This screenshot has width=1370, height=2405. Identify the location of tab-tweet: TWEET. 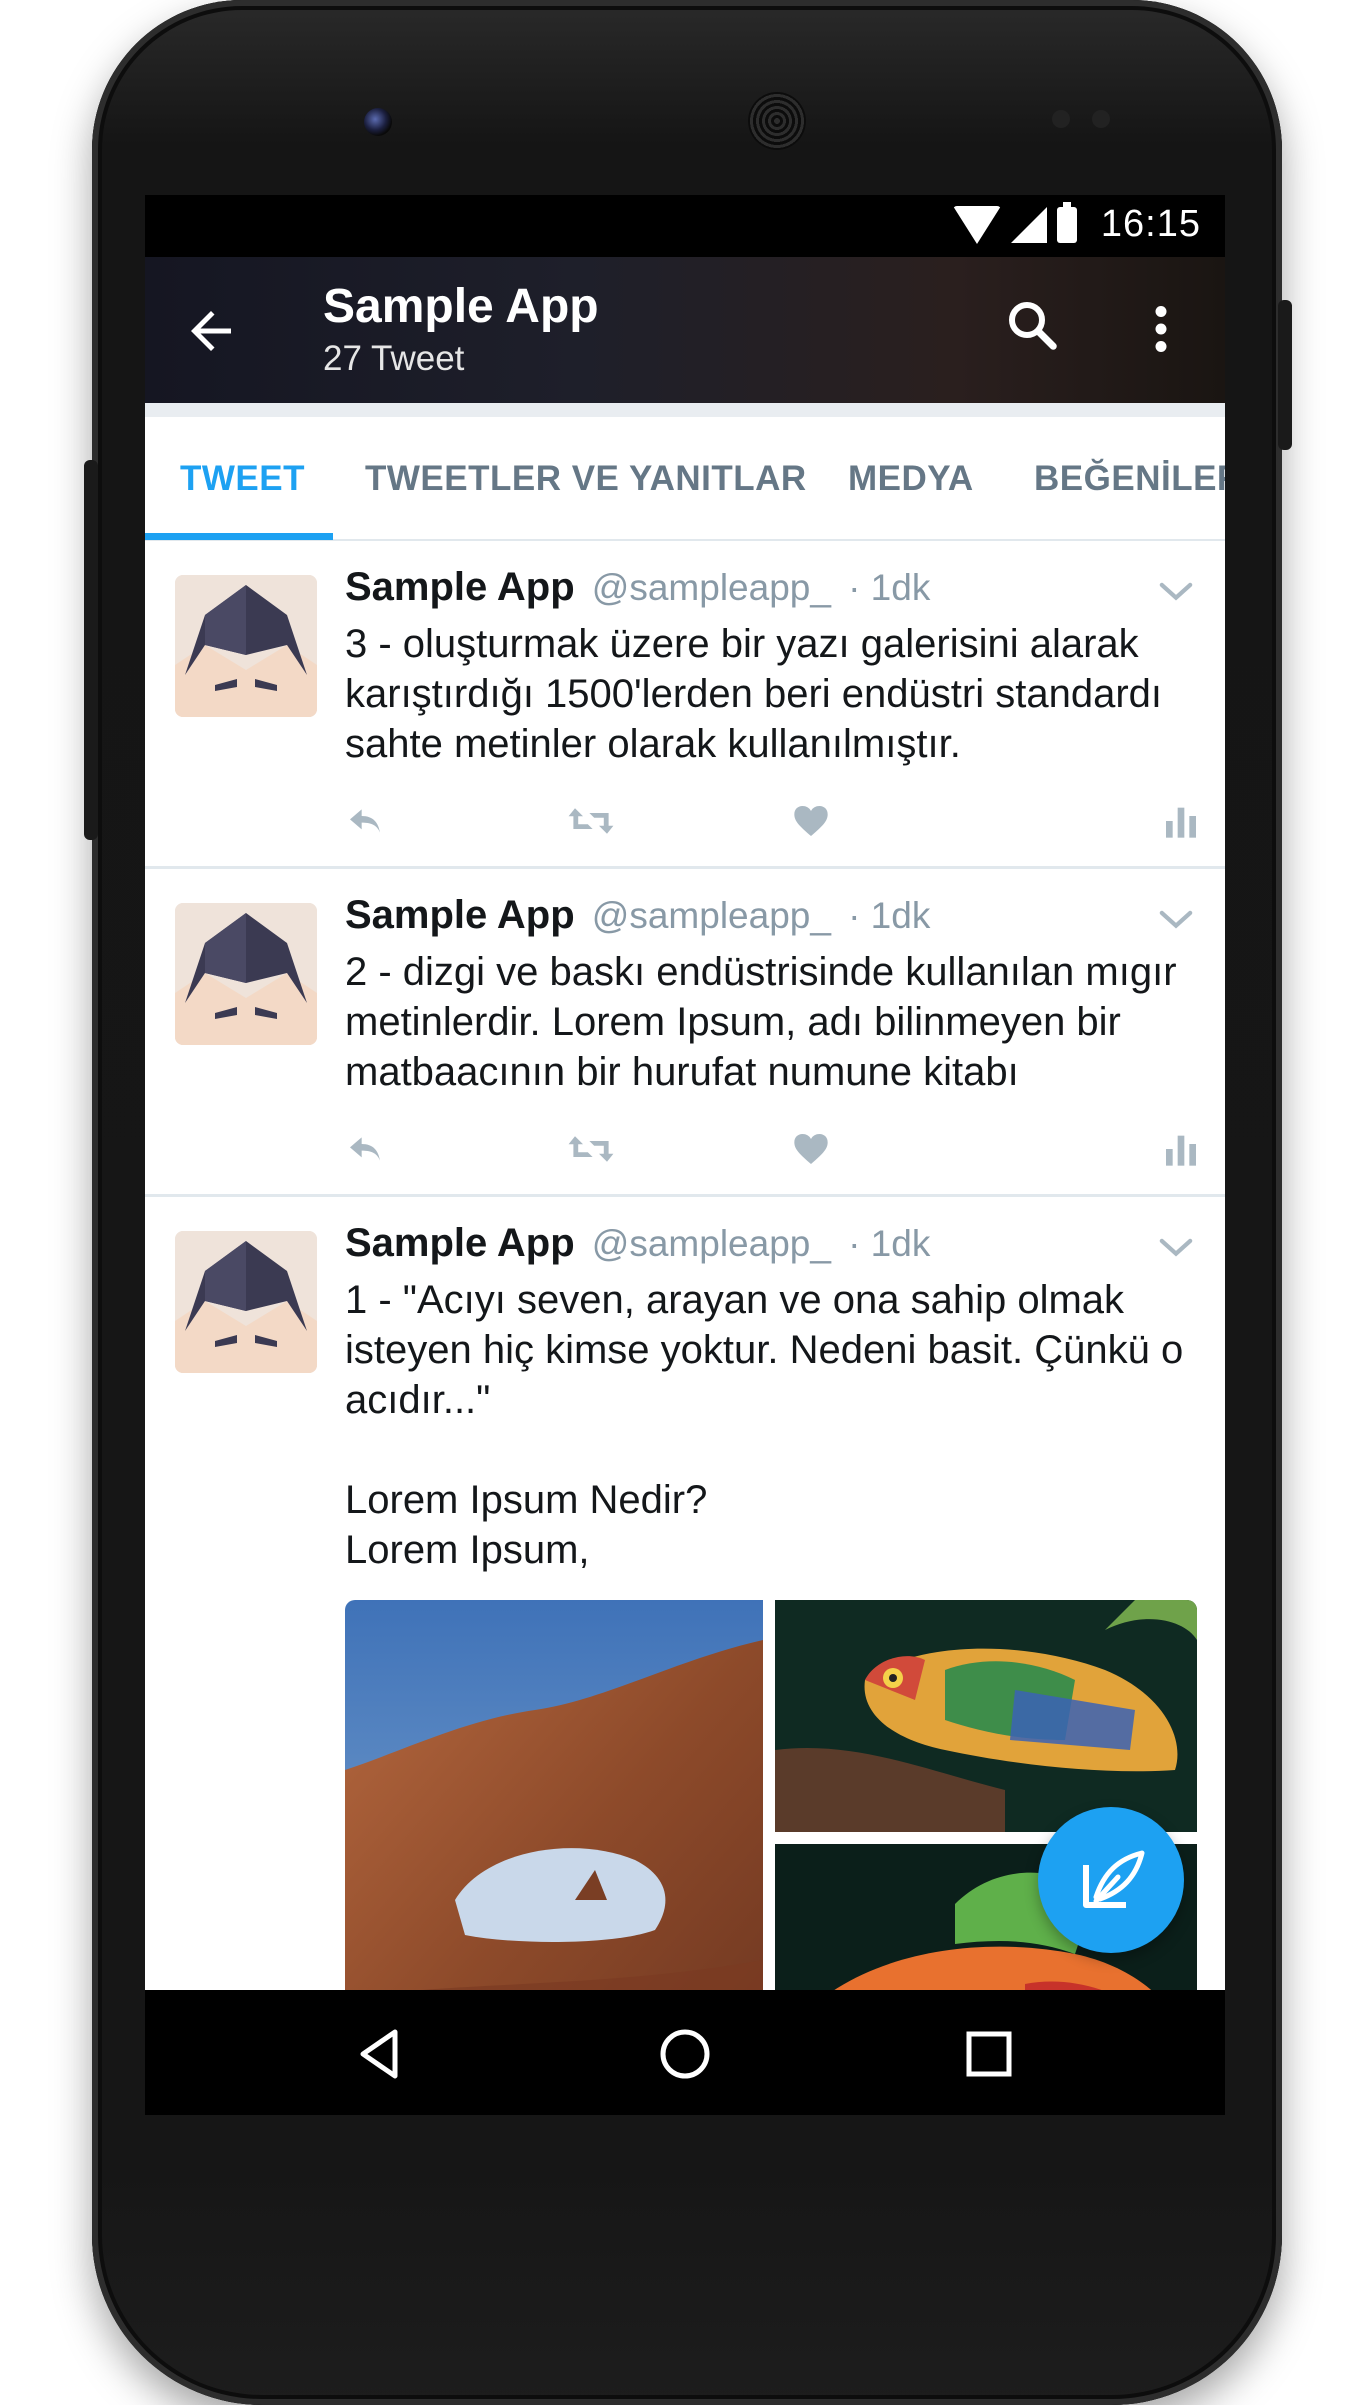
(242, 479).